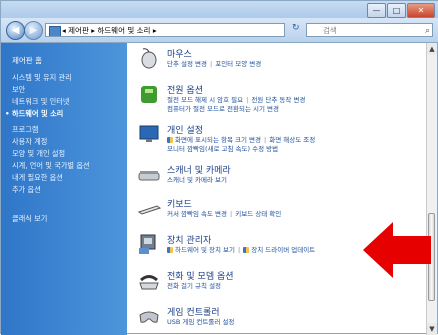 This screenshot has height=335, width=438. I want to click on window-controls: — □ ✕, so click(400, 10).